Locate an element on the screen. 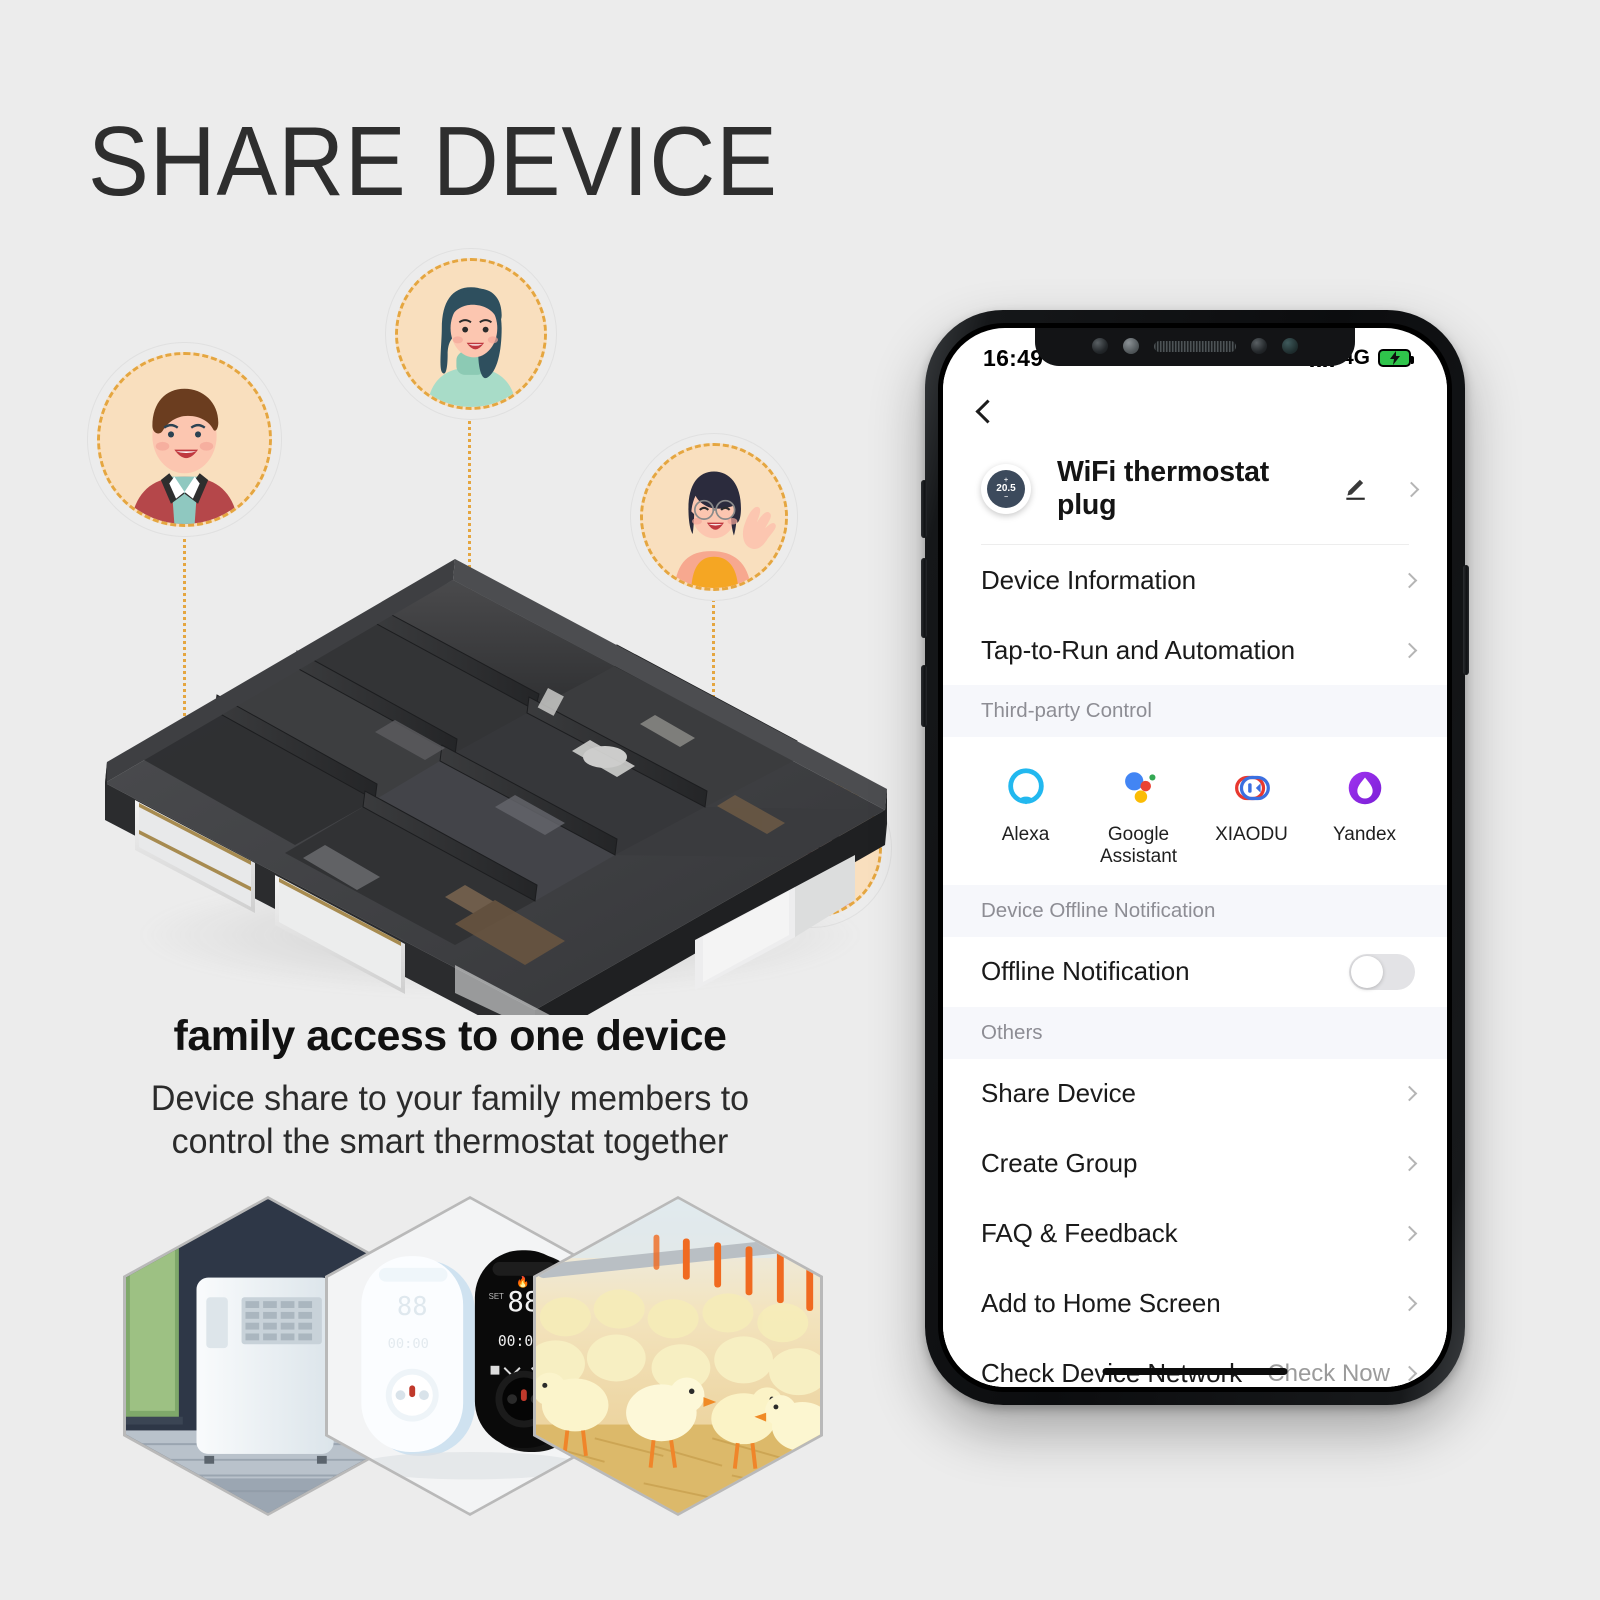 This screenshot has height=1600, width=1600. chevron-left-icon is located at coordinates (987, 411).